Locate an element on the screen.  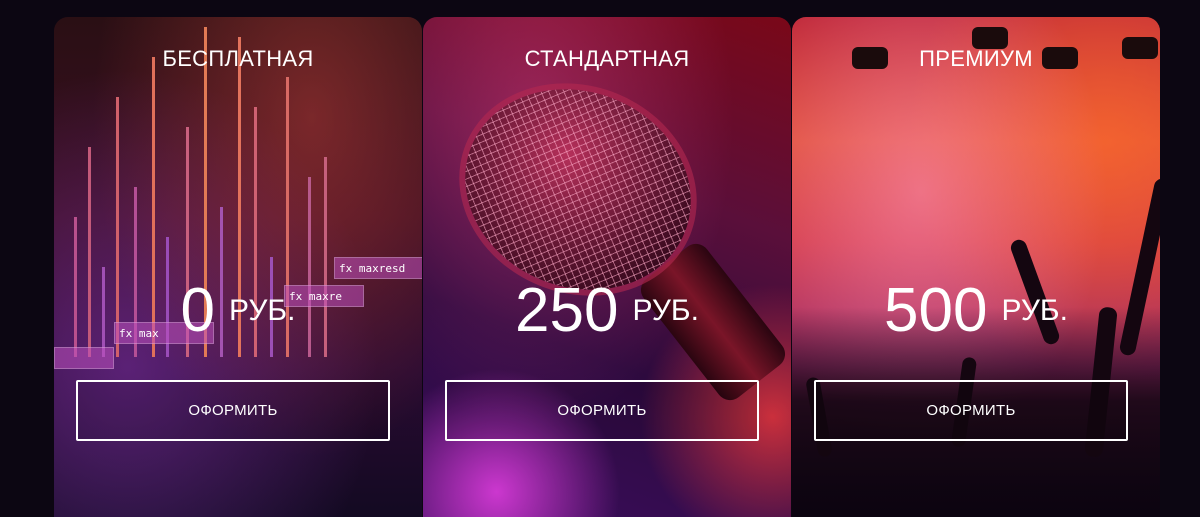
plan-title: БЕСПЛАТНАЯ is located at coordinates (238, 58).